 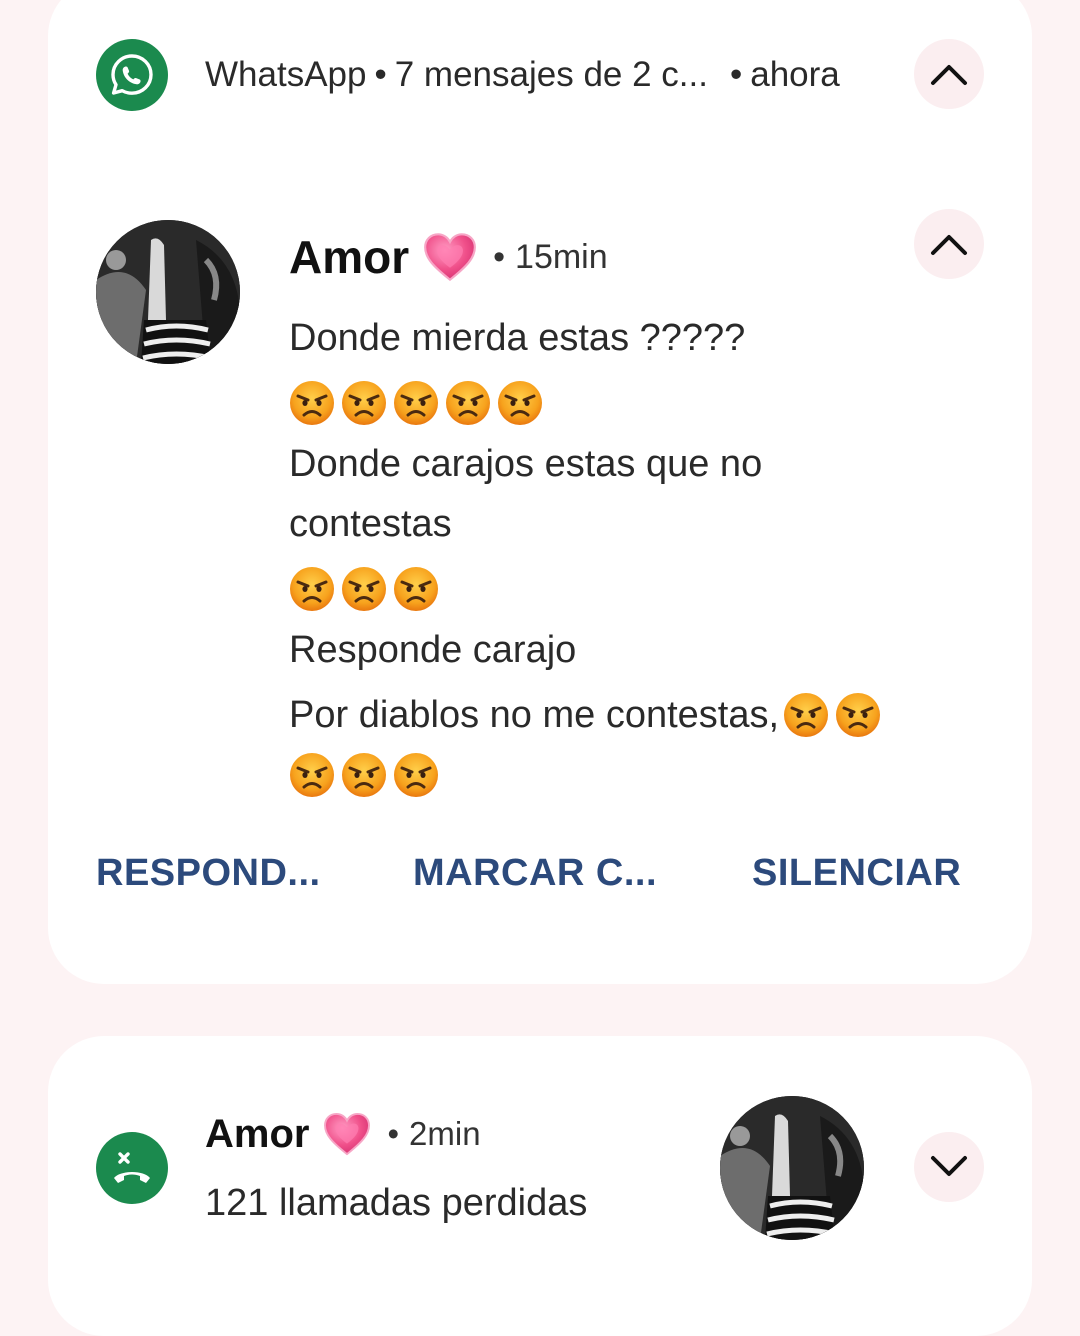 I want to click on message-line-with-emoji: Por diablos no me contestas,, so click(x=585, y=715).